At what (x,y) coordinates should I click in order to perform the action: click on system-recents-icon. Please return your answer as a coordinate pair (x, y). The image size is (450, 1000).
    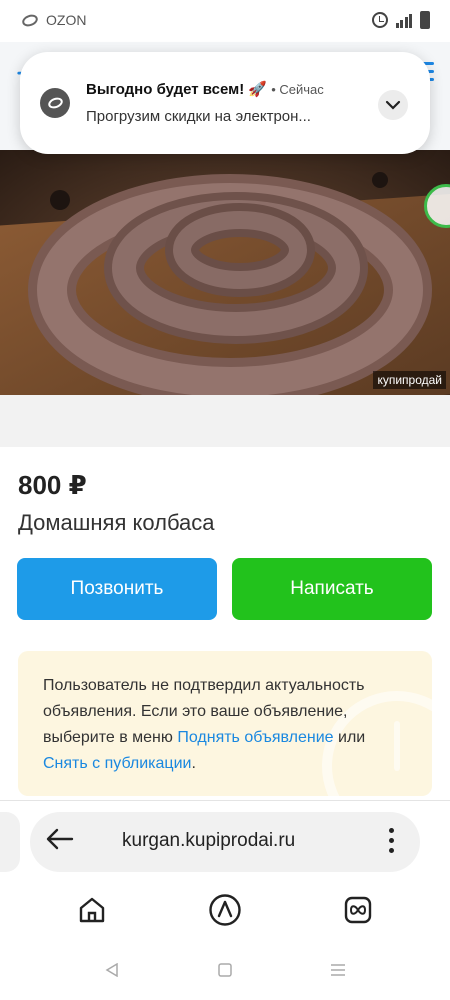
    Looking at the image, I should click on (338, 970).